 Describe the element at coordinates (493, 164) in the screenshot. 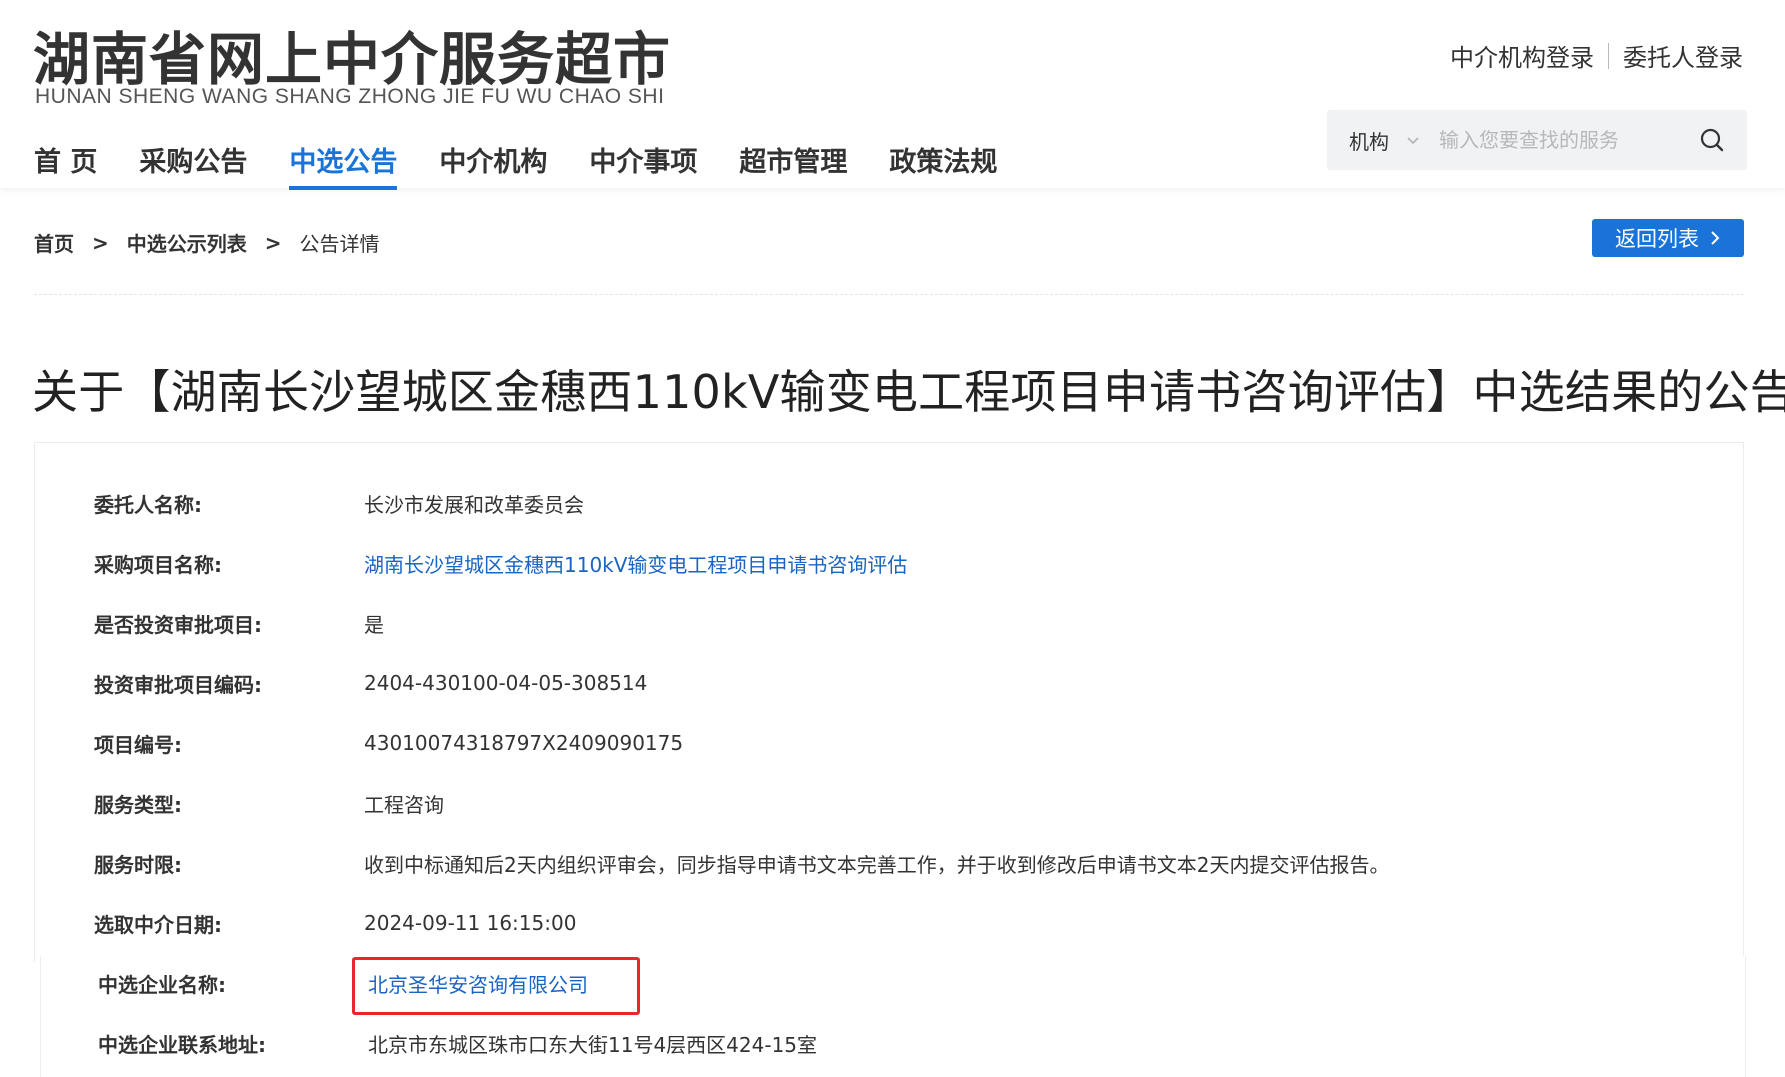

I see `nav-agencies: 中介机构` at that location.